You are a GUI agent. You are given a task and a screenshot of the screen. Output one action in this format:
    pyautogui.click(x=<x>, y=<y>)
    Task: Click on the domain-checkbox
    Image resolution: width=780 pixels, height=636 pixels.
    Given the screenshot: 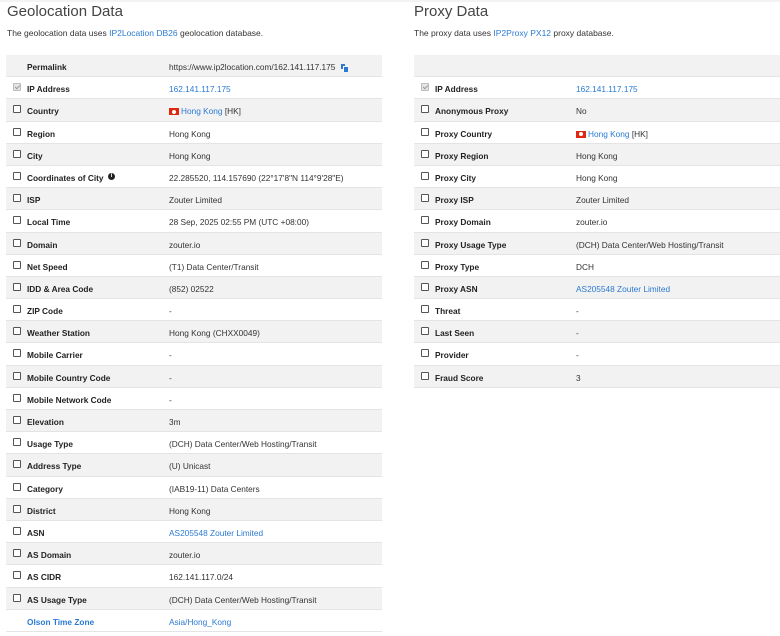 What is the action you would take?
    pyautogui.click(x=17, y=242)
    